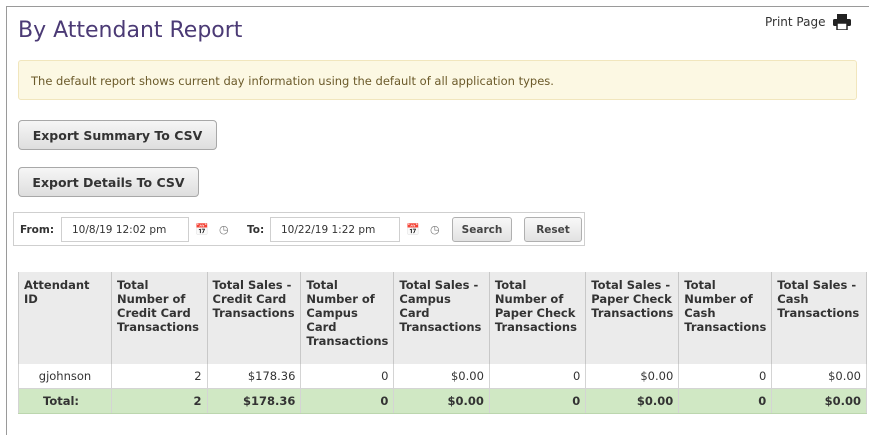  I want to click on col-header: Total Sales - Paper Check Transactions, so click(632, 318).